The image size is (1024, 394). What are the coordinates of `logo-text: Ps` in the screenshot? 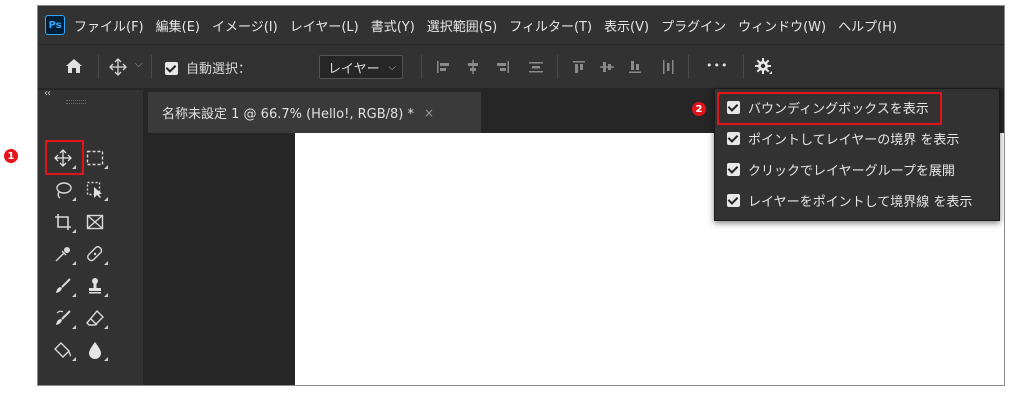 It's located at (55, 25).